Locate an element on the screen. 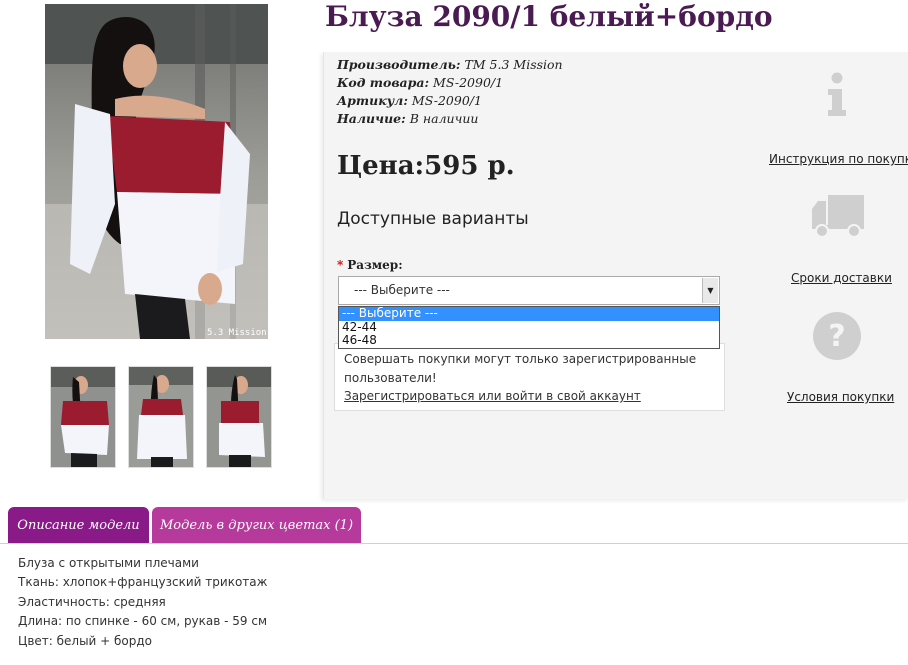  product-title: Блуза 2090/1 белый+бордо is located at coordinates (549, 16).